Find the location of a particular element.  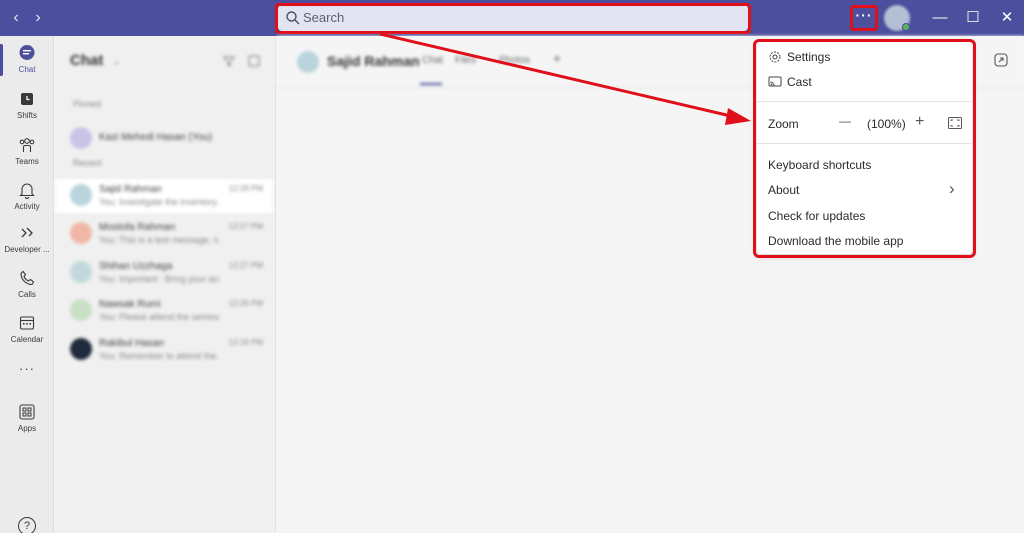

new-chat-icon is located at coordinates (254, 61).